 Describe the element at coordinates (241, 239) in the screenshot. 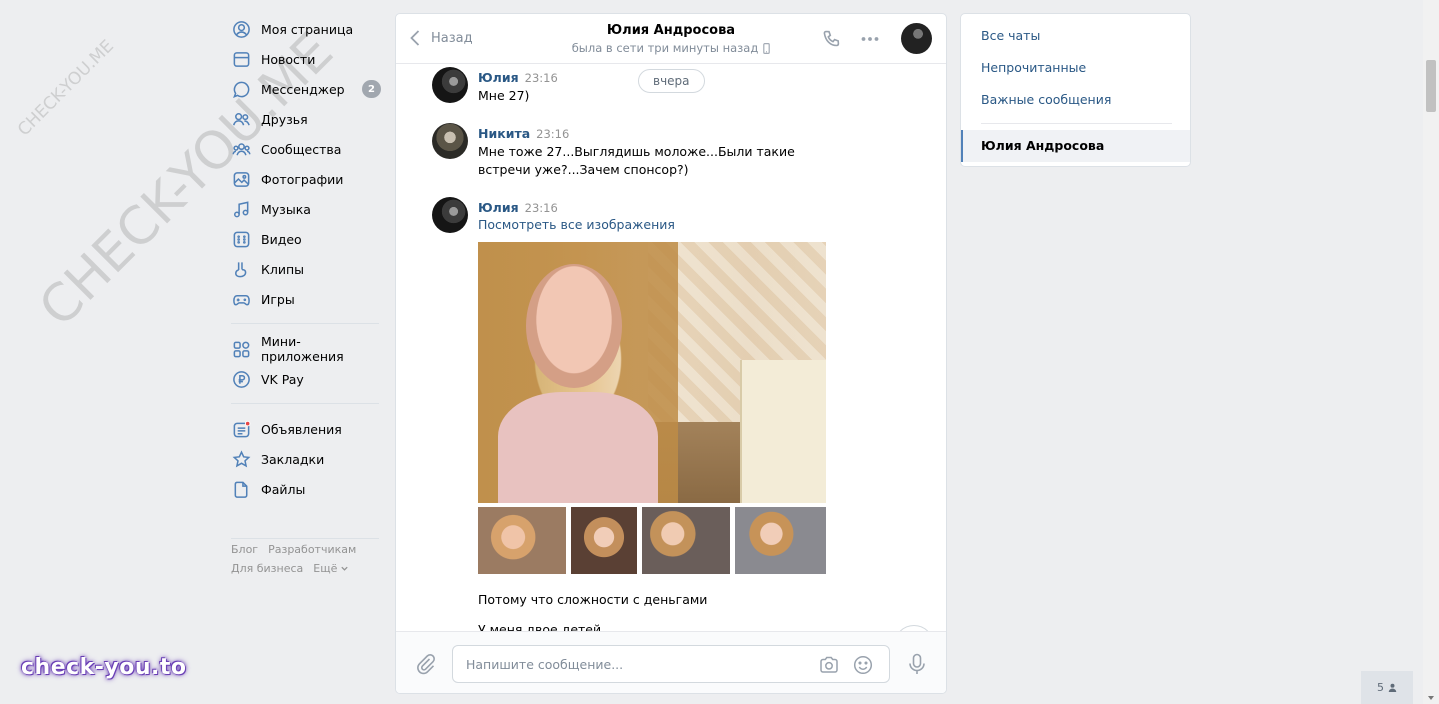

I see `video-icon` at that location.